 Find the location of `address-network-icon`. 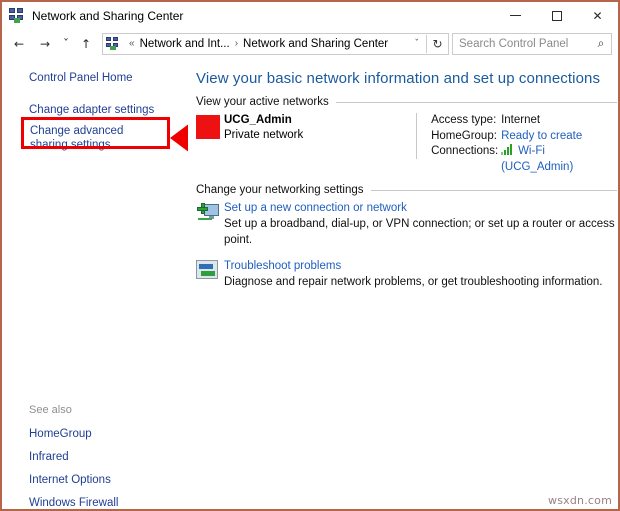

address-network-icon is located at coordinates (113, 43).